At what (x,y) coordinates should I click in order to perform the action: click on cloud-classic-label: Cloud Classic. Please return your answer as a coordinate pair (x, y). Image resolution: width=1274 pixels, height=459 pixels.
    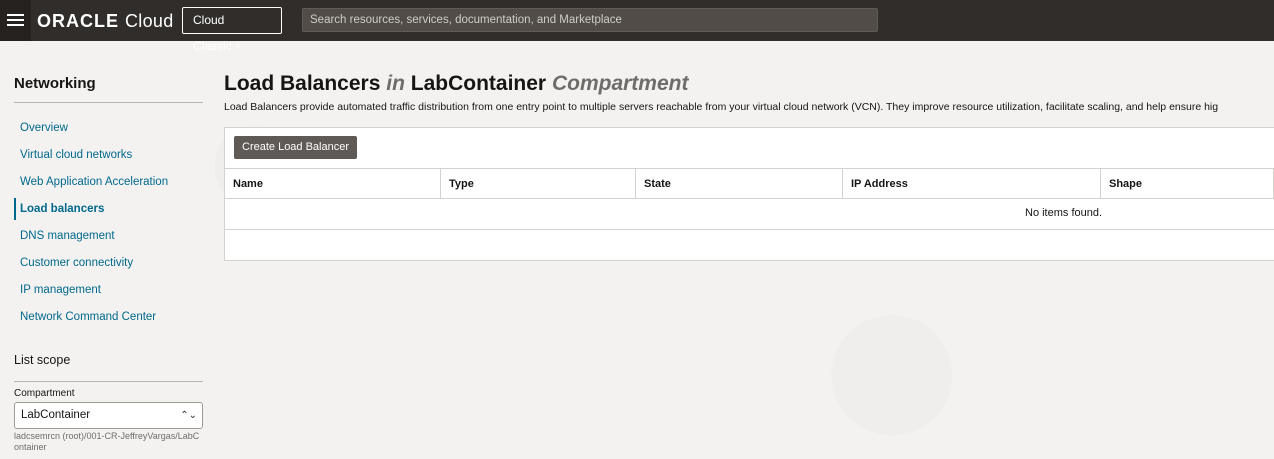
    Looking at the image, I should click on (212, 33).